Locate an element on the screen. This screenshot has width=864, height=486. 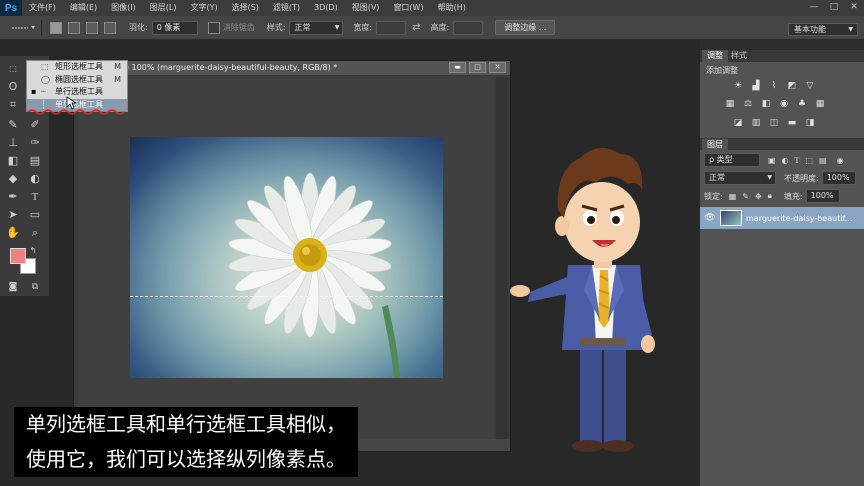
type-tool-icon: T is located at coordinates (35, 197).